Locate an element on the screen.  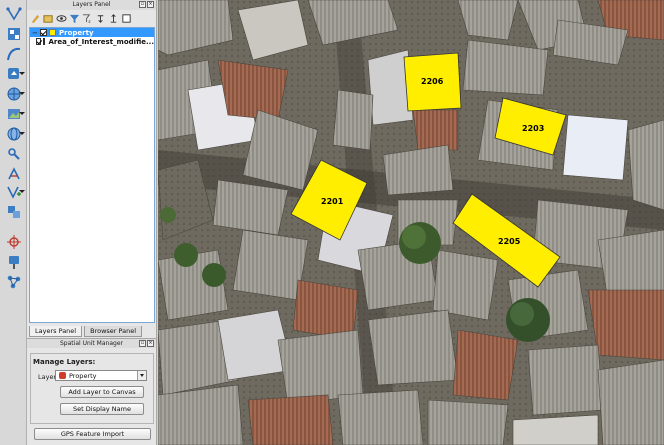
split-feature-icon is located at coordinates (13, 174).